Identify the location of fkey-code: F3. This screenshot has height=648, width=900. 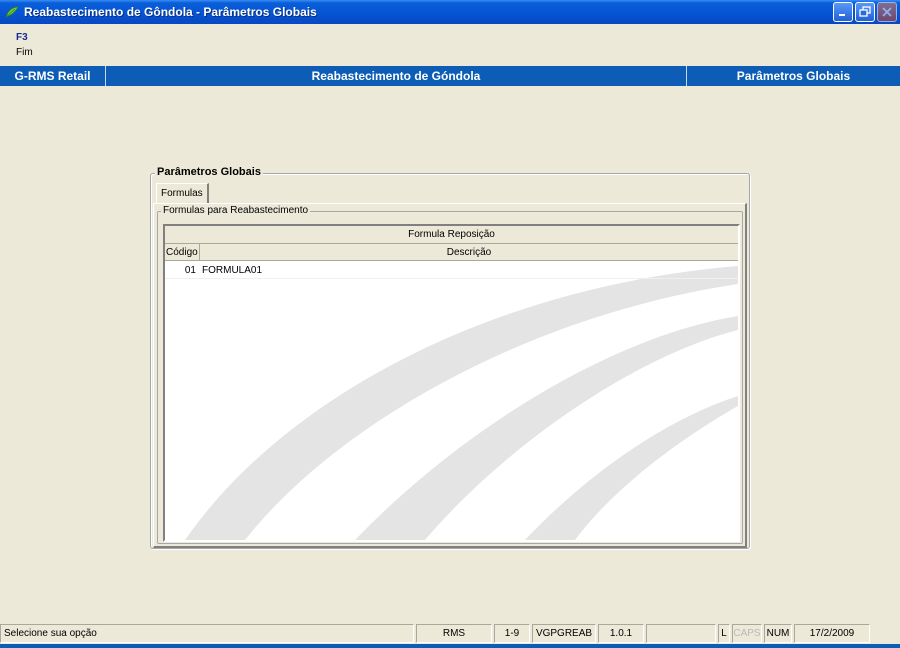
(22, 37).